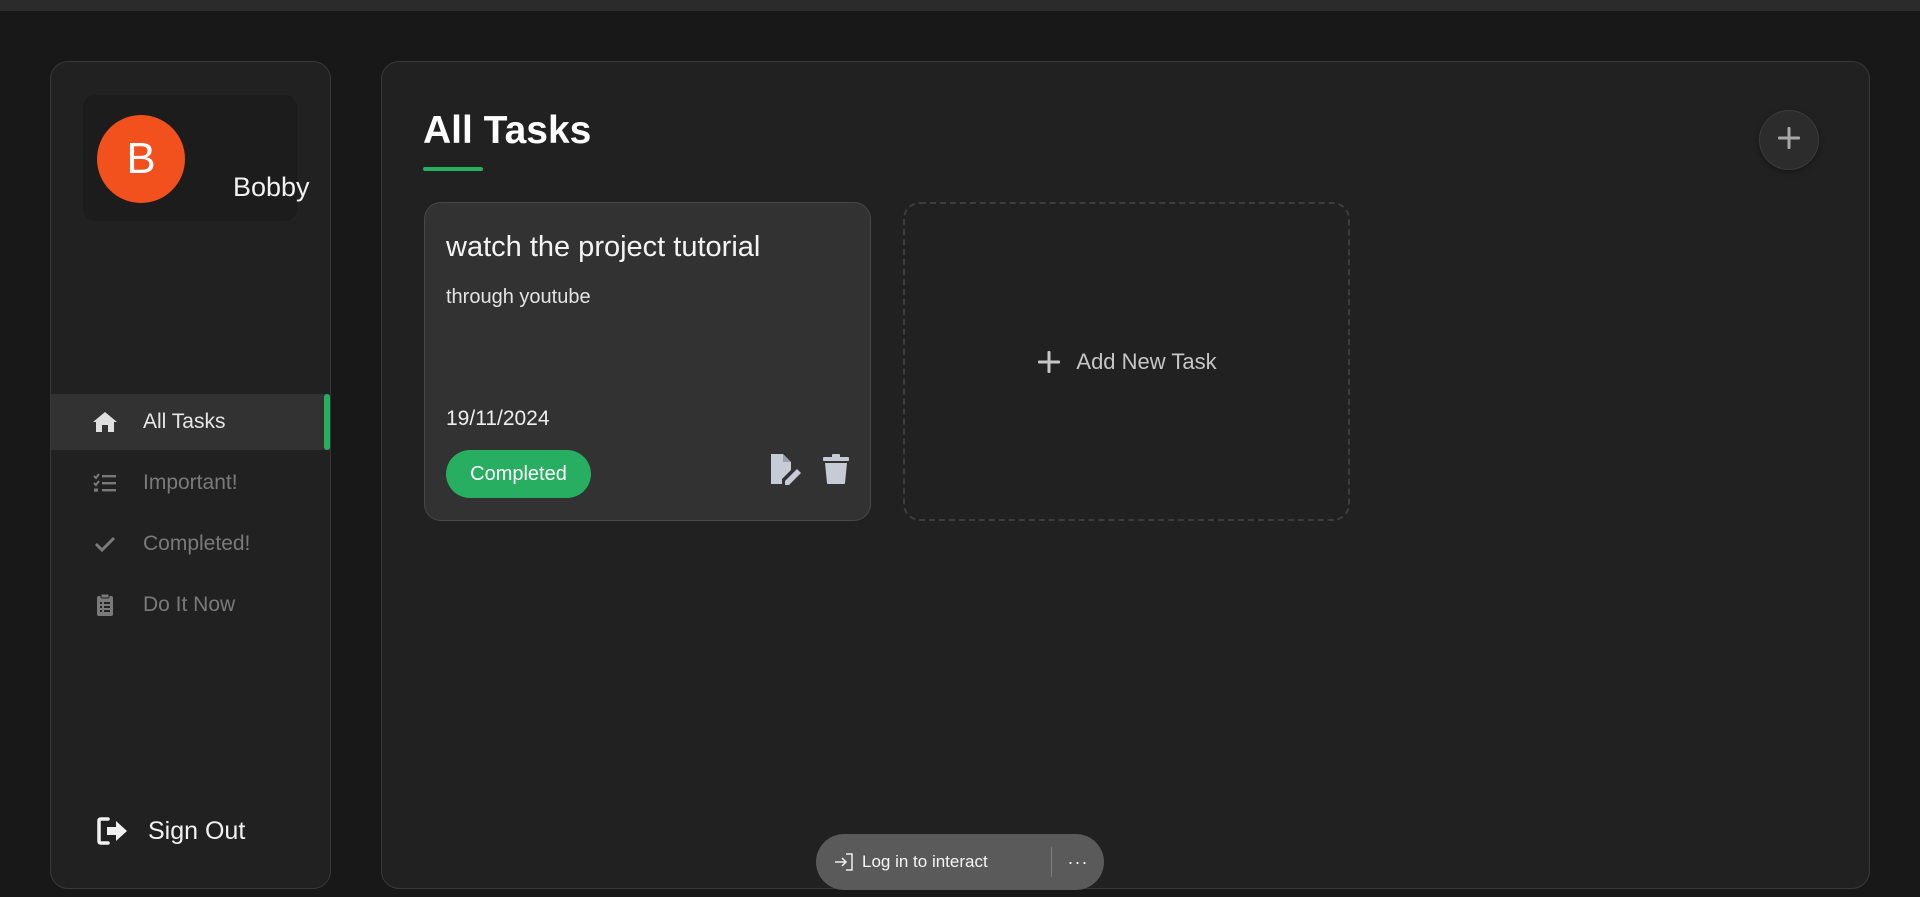  What do you see at coordinates (113, 831) in the screenshot?
I see `sign-out-icon` at bounding box center [113, 831].